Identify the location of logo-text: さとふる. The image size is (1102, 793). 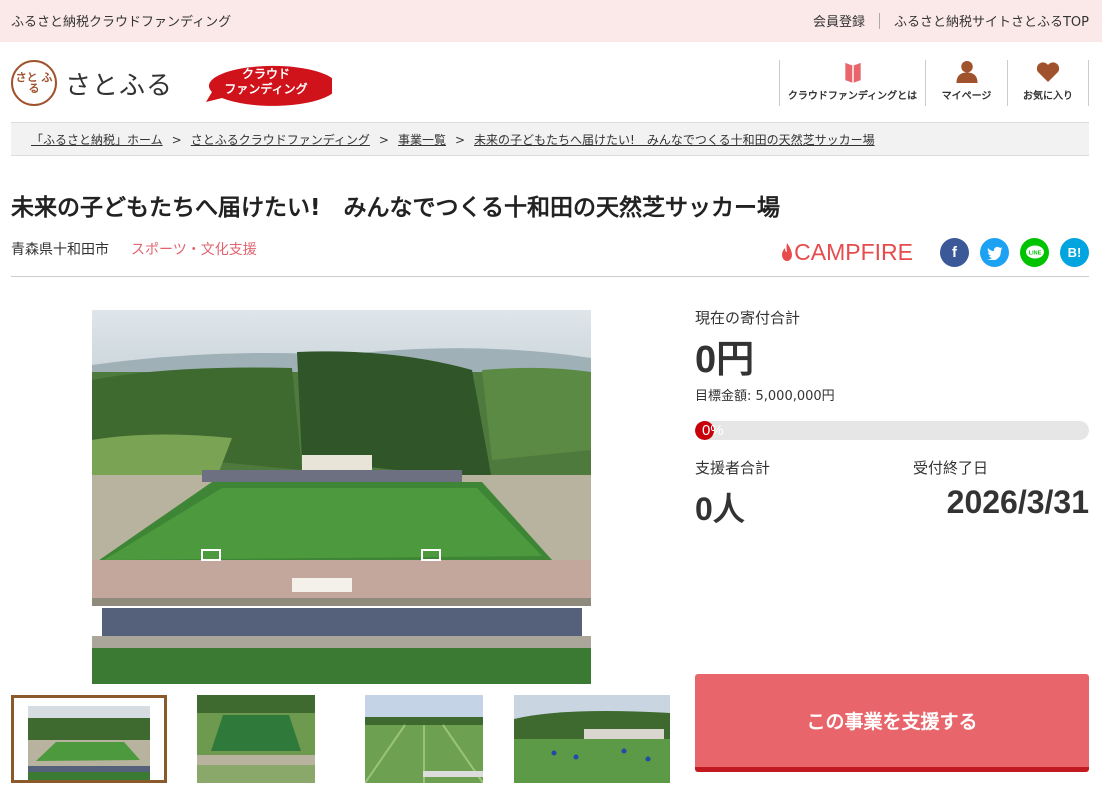
(119, 85).